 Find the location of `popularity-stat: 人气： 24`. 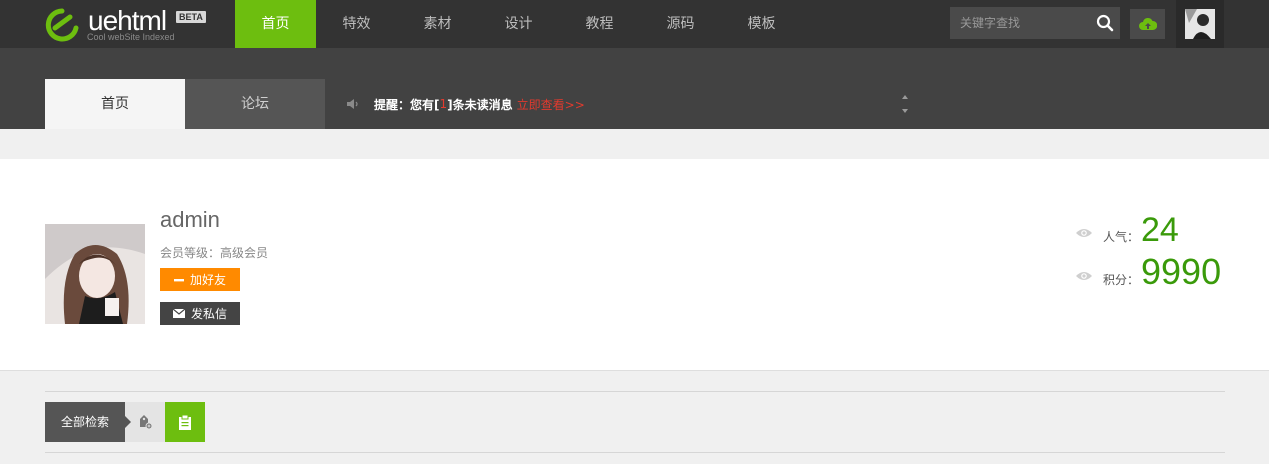

popularity-stat: 人气： 24 is located at coordinates (1127, 230).